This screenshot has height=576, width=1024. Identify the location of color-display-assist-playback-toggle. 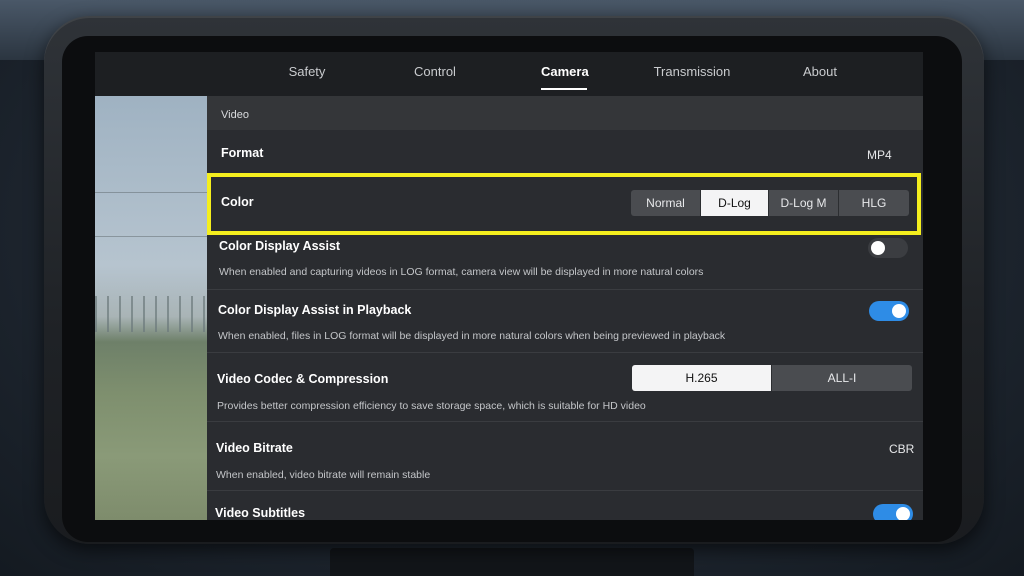
(889, 311).